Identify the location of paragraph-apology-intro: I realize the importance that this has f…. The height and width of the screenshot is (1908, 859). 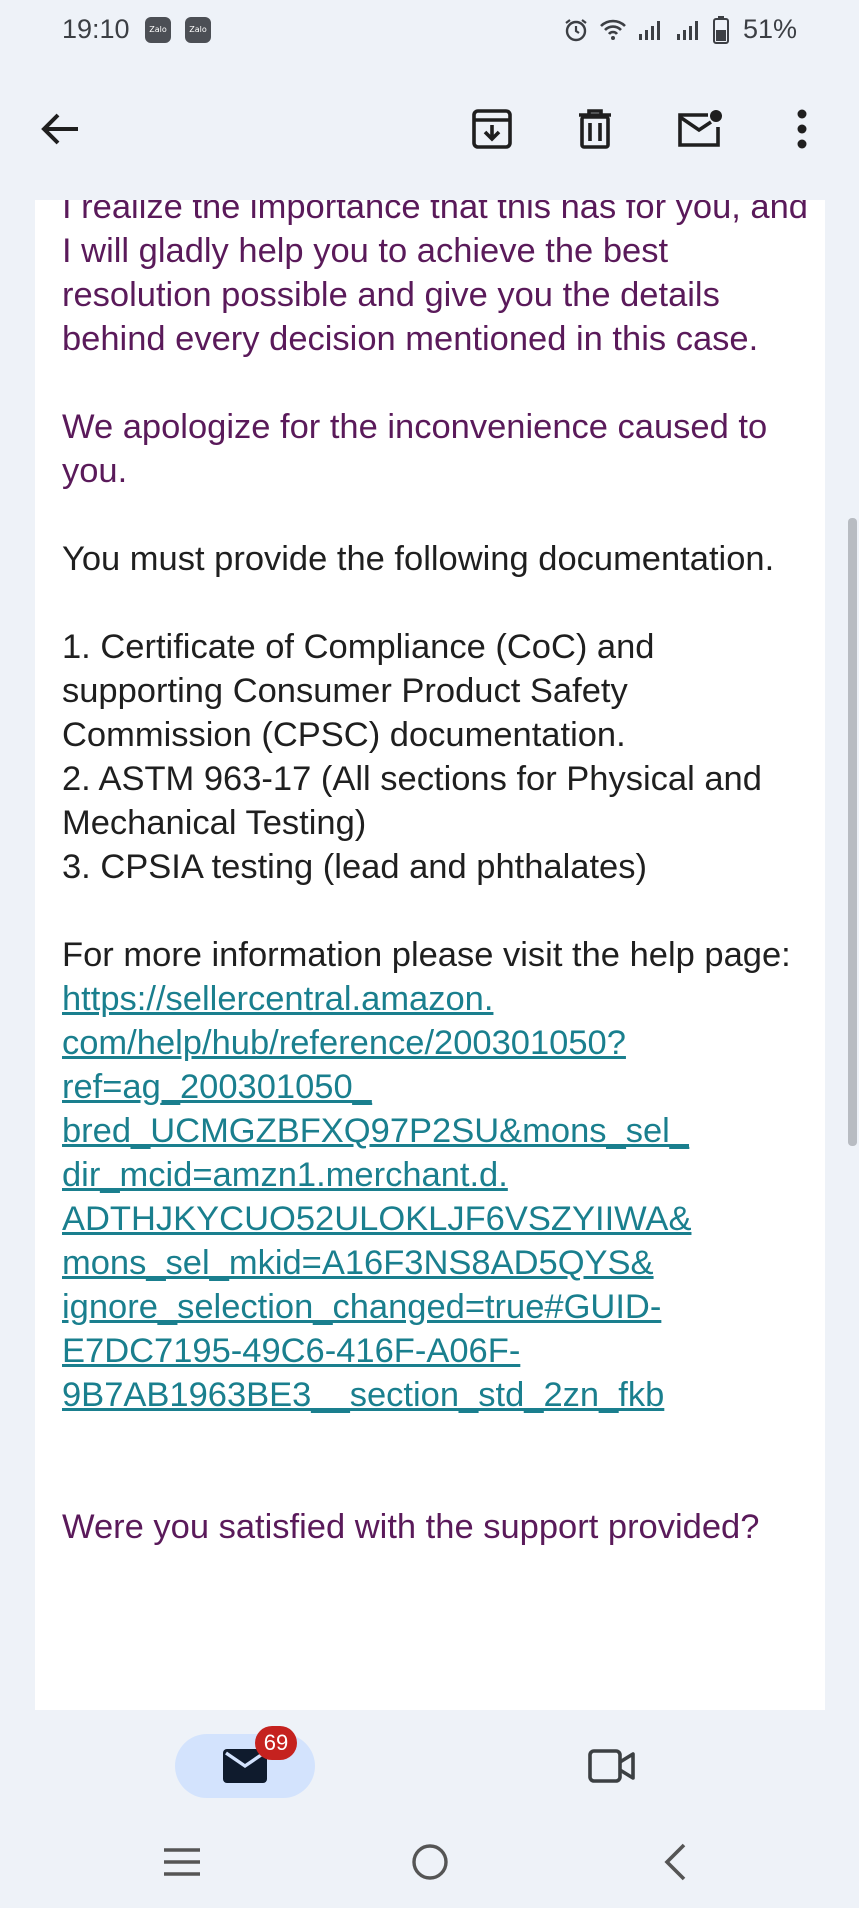
(435, 279).